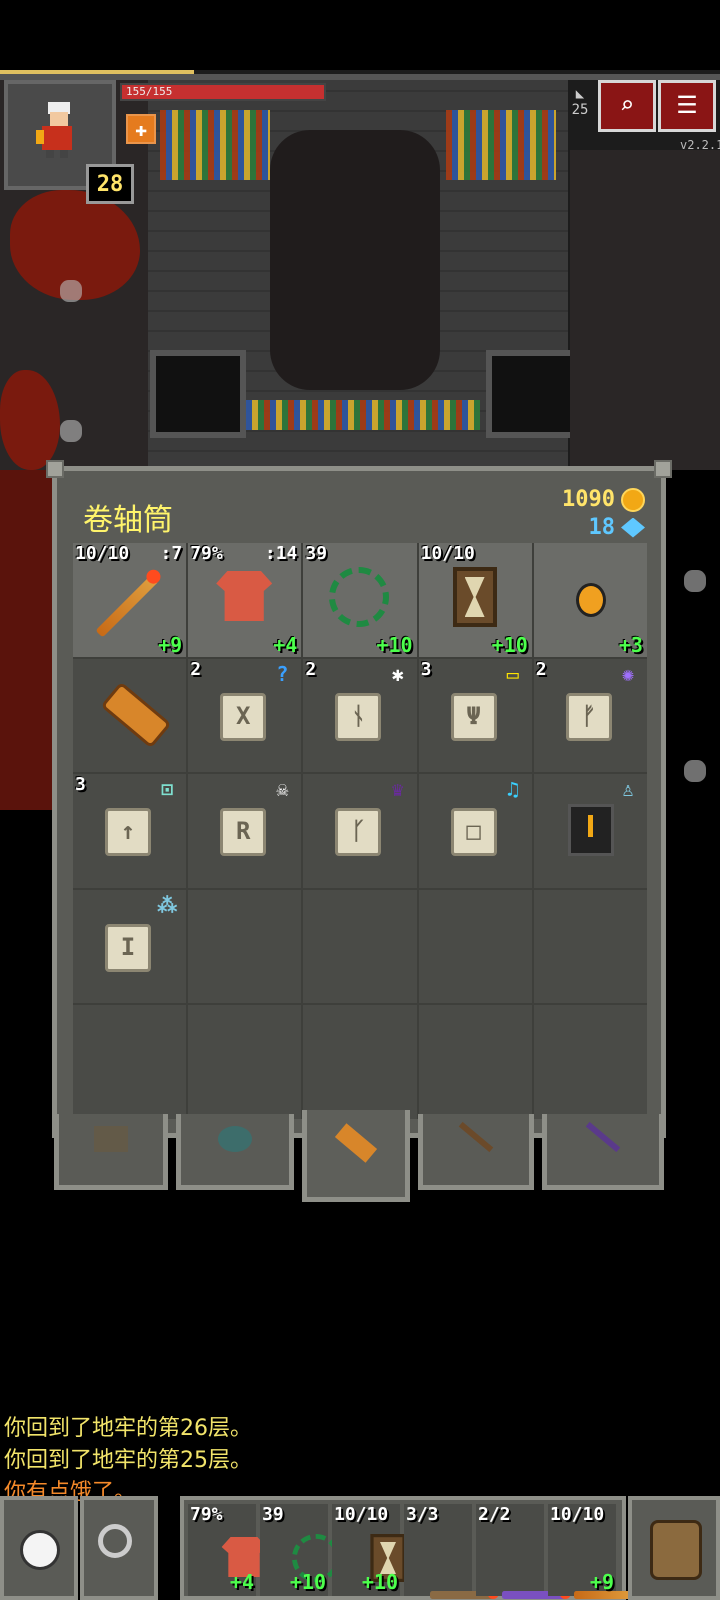  Describe the element at coordinates (474, 597) in the screenshot. I see `hourglass-icon` at that location.